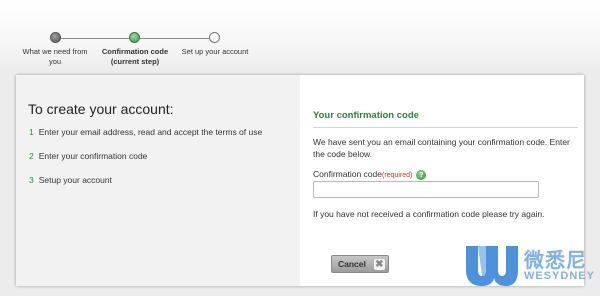  I want to click on confirmation-code-input, so click(426, 189).